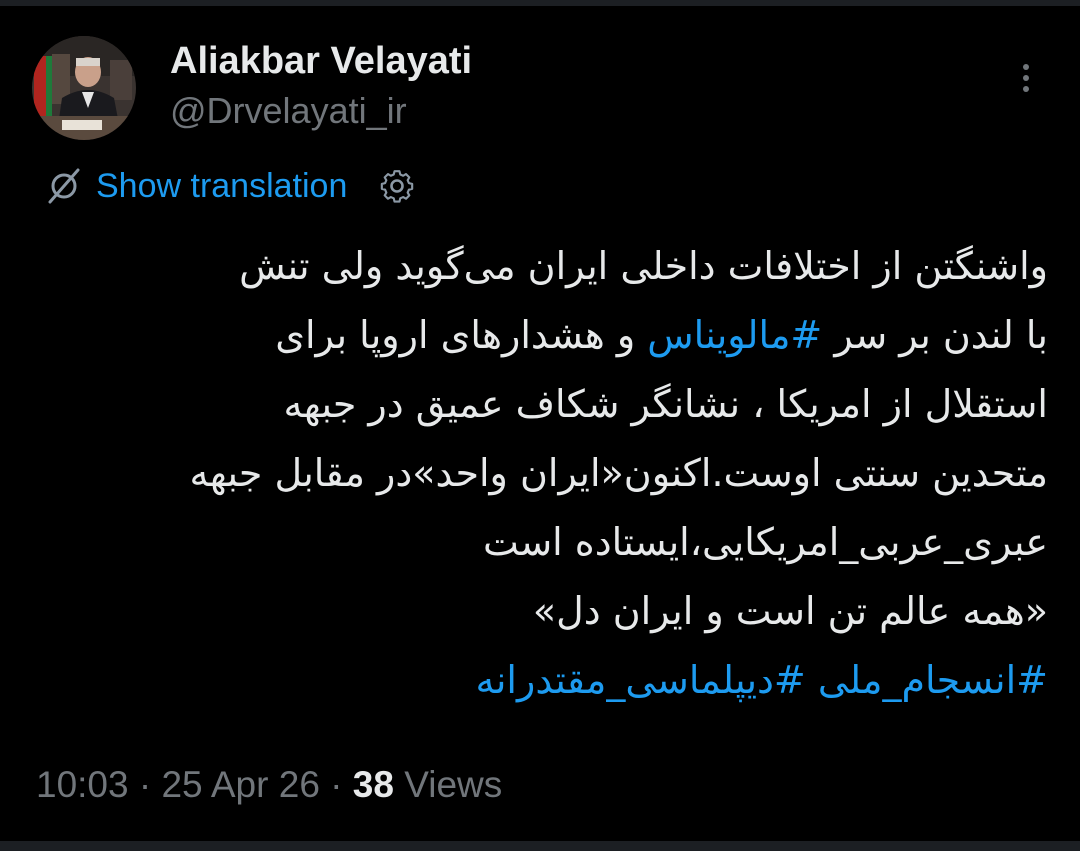 This screenshot has width=1080, height=851. What do you see at coordinates (321, 61) in the screenshot?
I see `author-name: Aliakbar Velayati` at bounding box center [321, 61].